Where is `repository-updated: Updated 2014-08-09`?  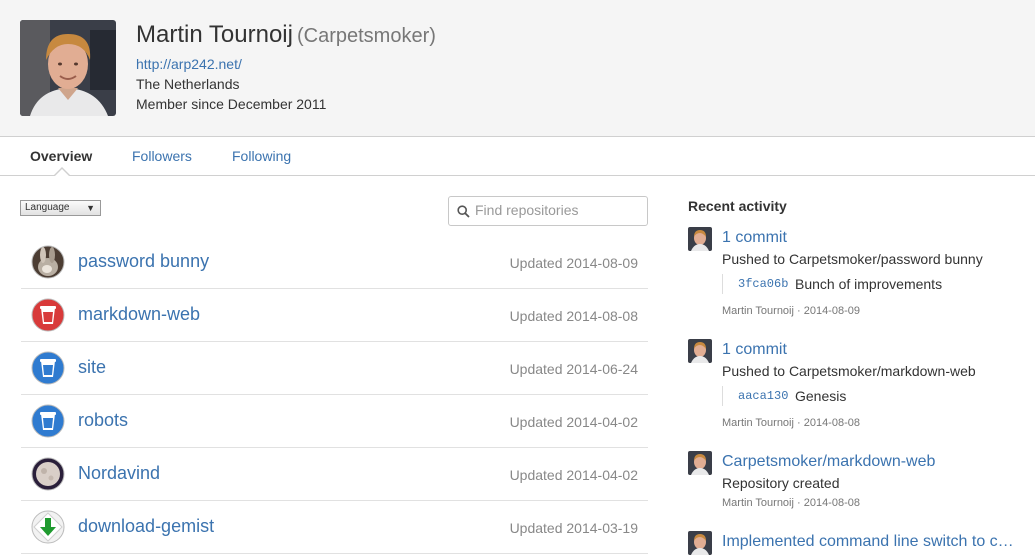
repository-updated: Updated 2014-08-09 is located at coordinates (573, 263).